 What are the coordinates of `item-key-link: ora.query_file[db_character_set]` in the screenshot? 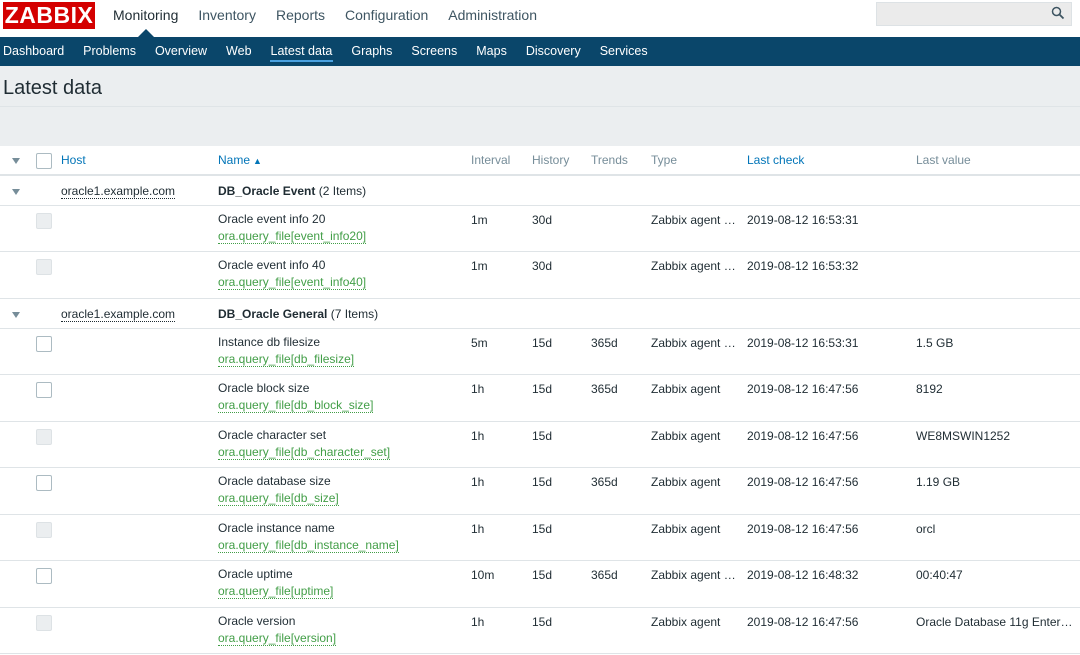 It's located at (304, 452).